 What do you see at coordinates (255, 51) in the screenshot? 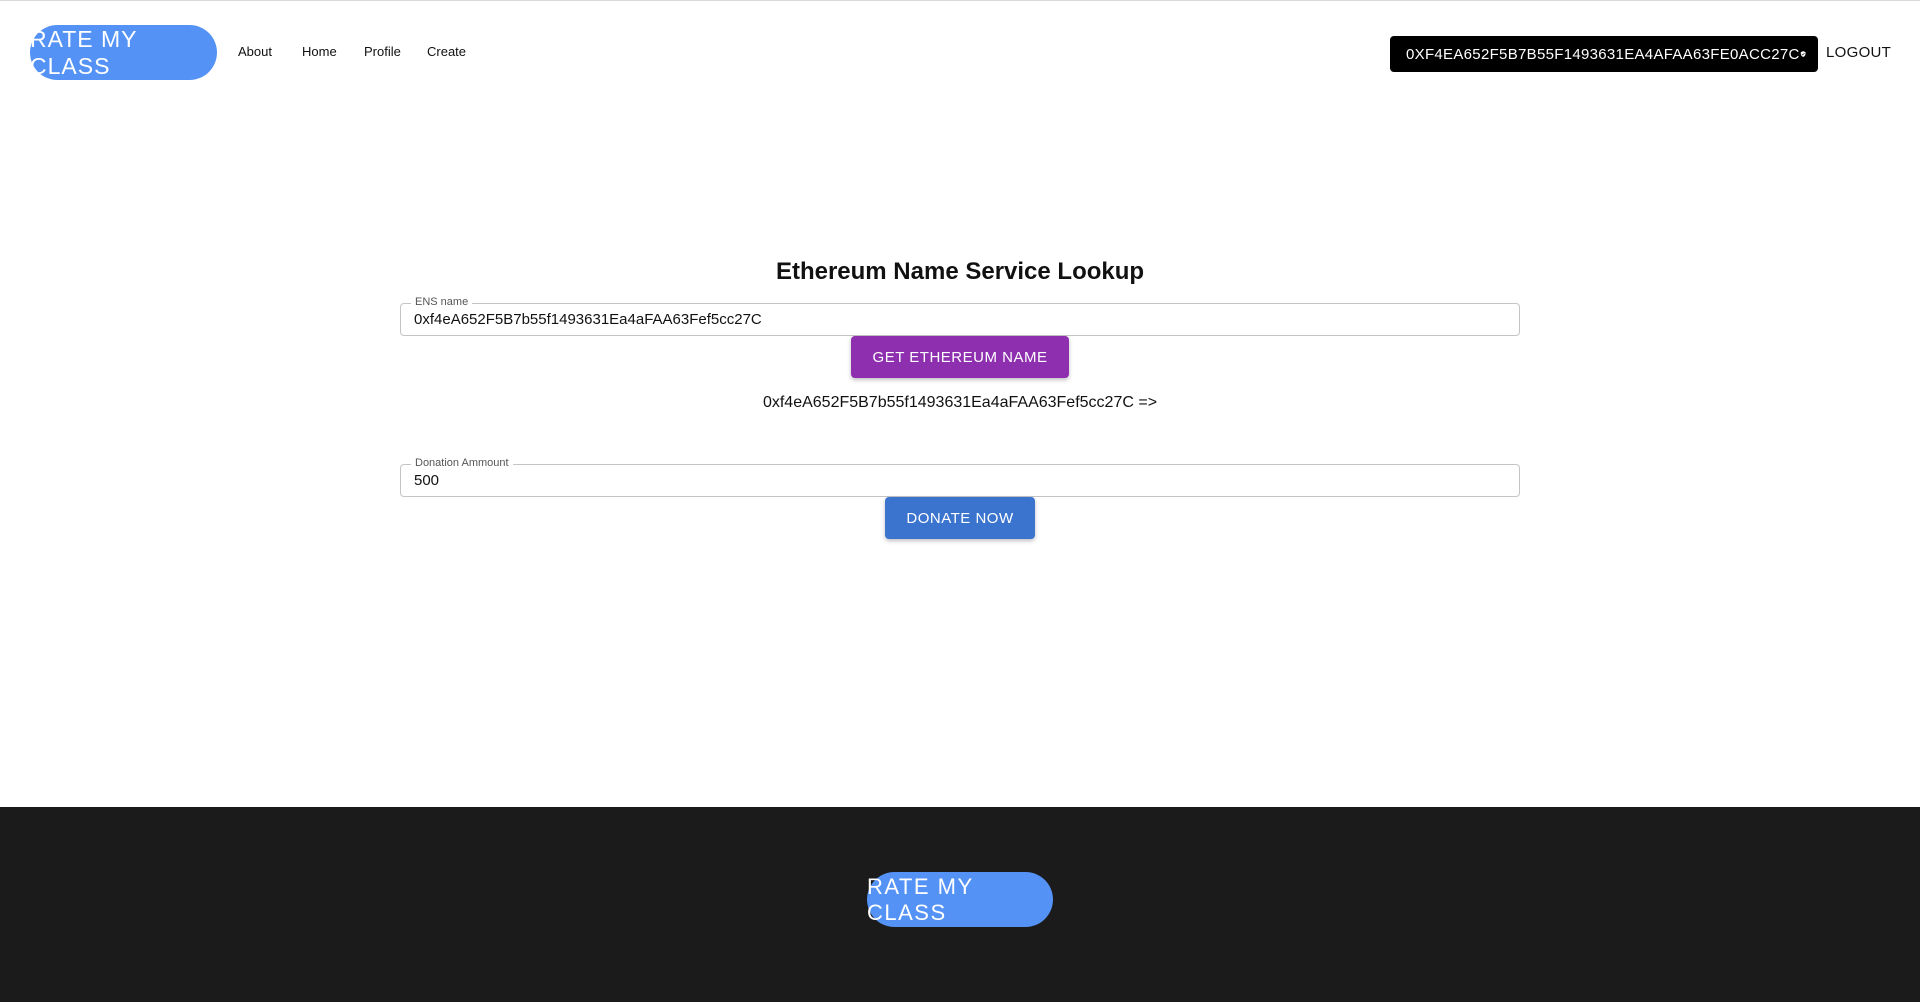
I see `nav-about: About` at bounding box center [255, 51].